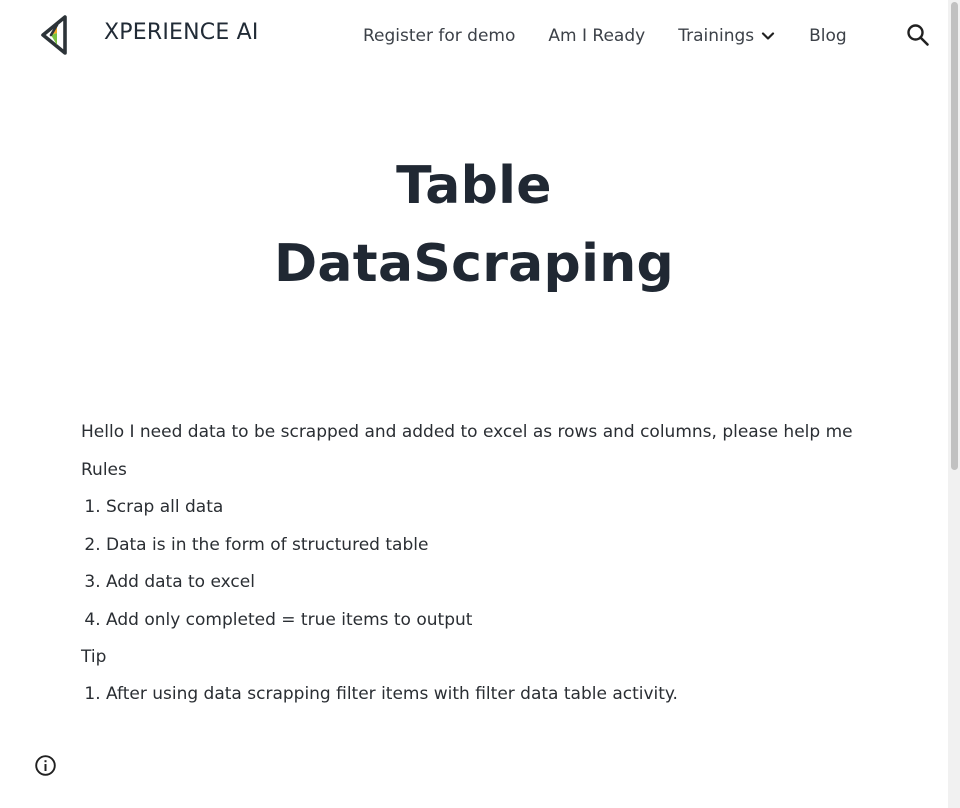  I want to click on nav-register-label: Register for demo, so click(439, 36).